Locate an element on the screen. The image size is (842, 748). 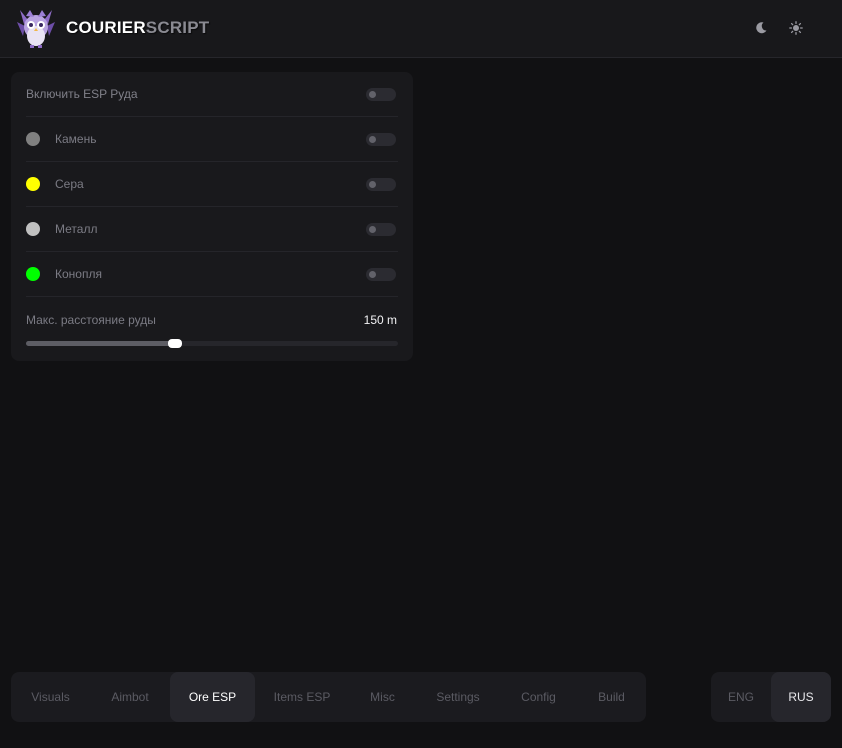
tab-visuals: Visuals is located at coordinates (50, 697).